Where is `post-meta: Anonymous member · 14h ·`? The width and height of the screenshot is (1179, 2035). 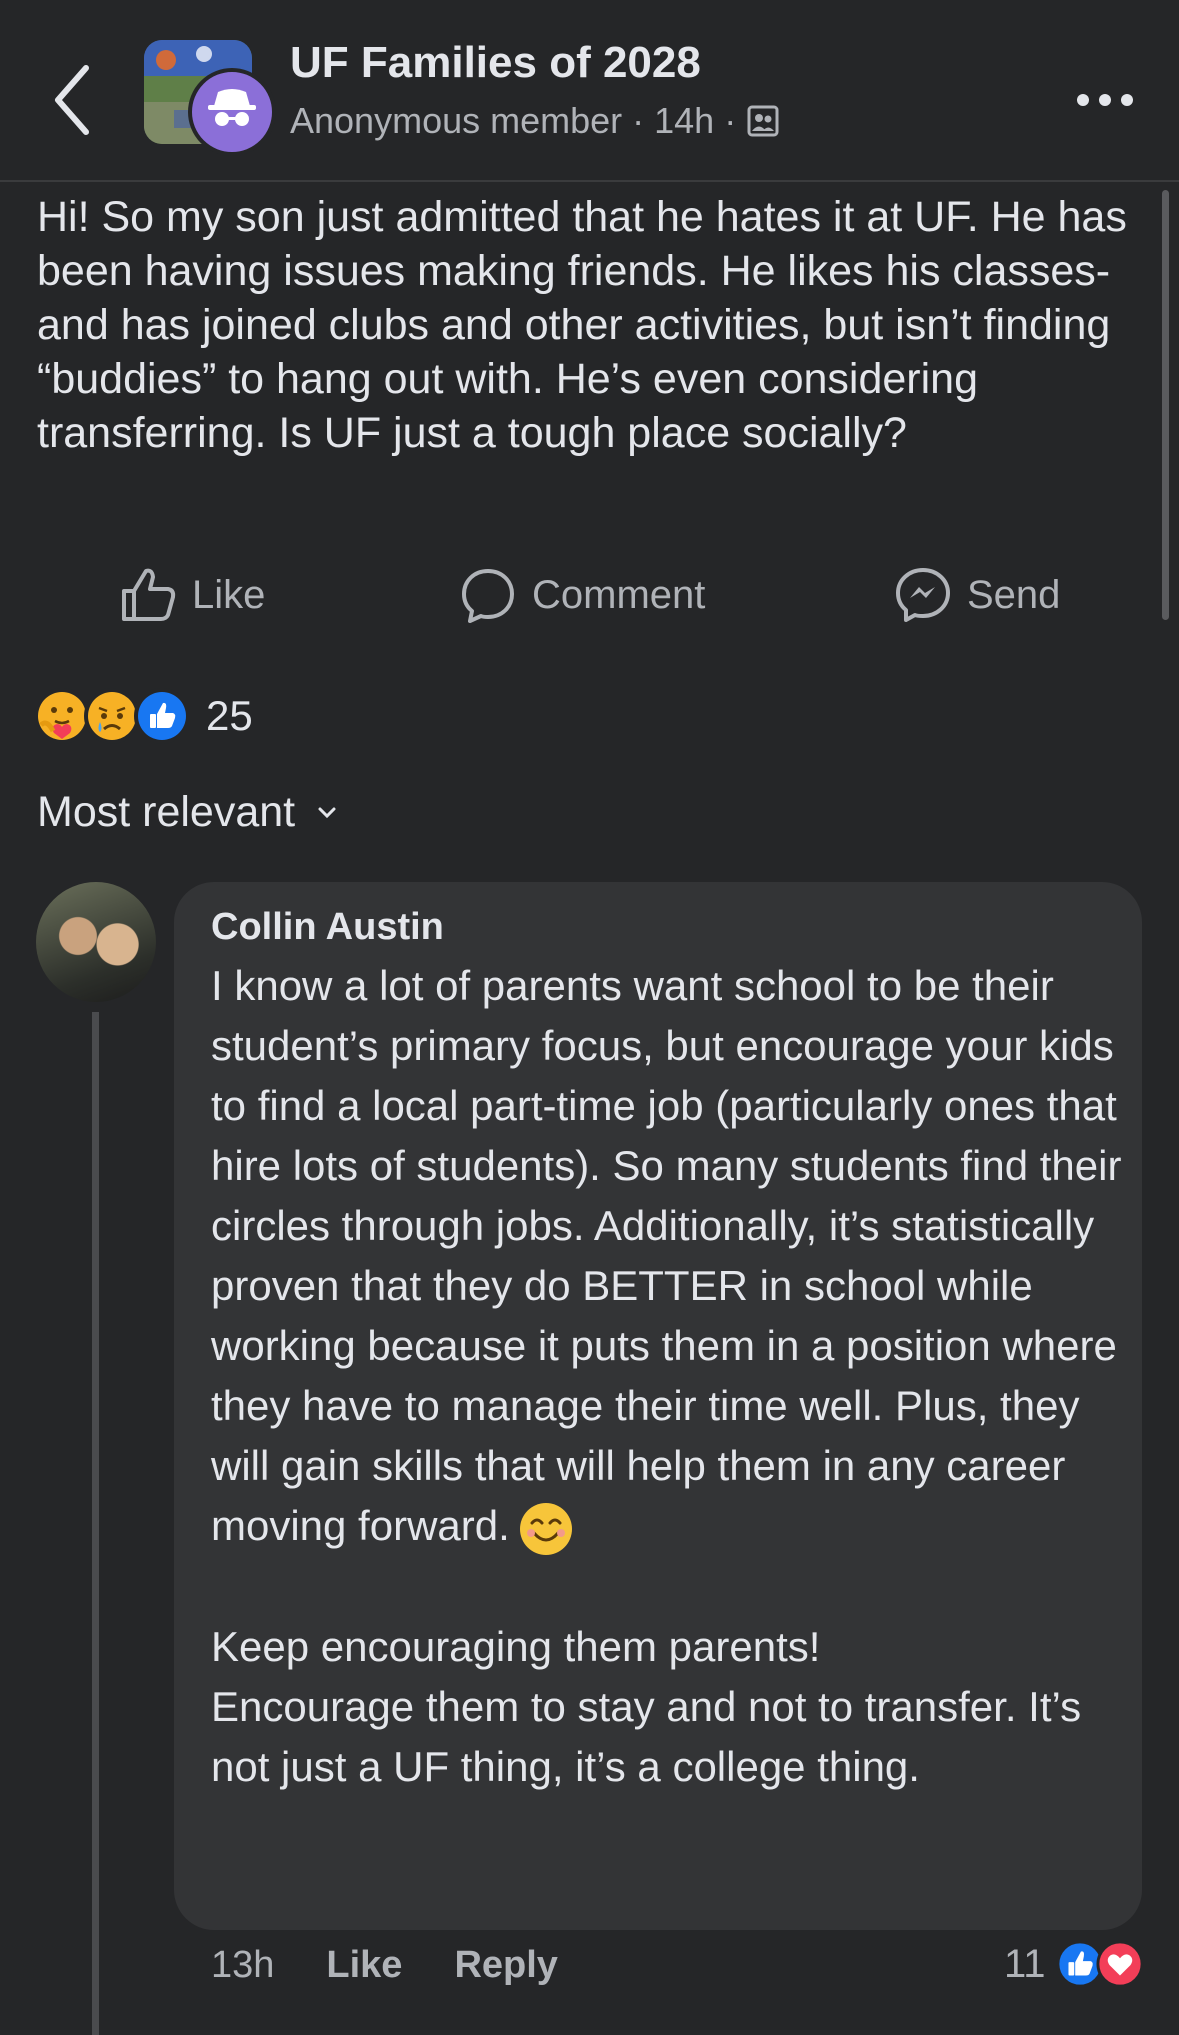
post-meta: Anonymous member · 14h · is located at coordinates (535, 121).